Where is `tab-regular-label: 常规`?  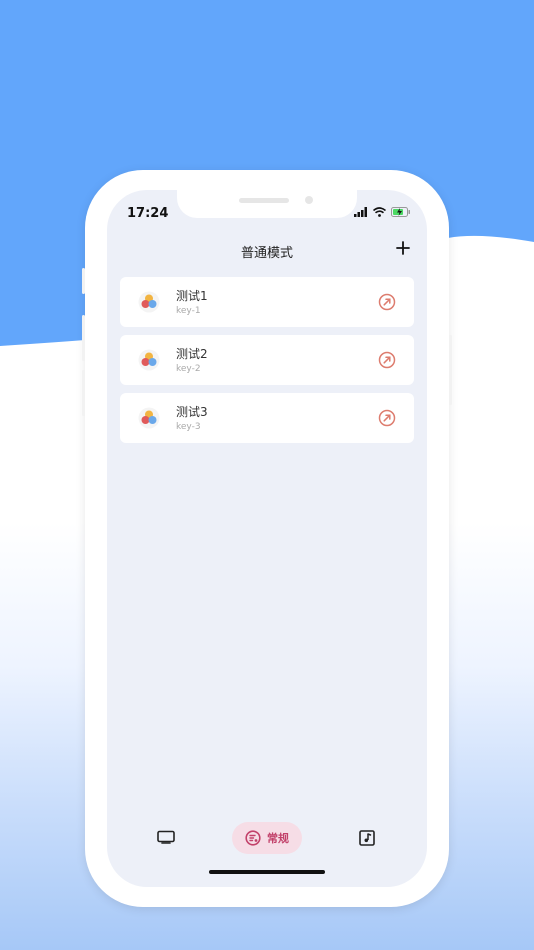 tab-regular-label: 常规 is located at coordinates (278, 838).